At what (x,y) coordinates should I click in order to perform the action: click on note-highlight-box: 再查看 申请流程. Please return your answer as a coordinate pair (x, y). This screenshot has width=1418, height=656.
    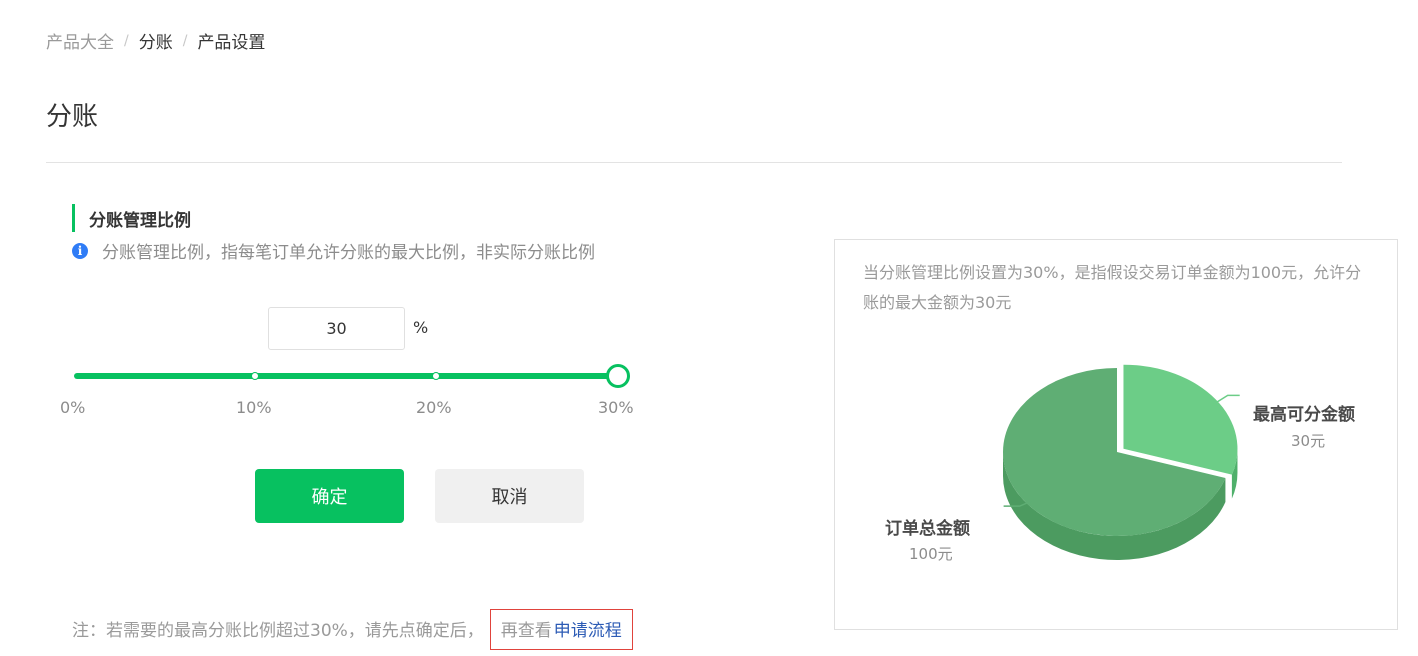
    Looking at the image, I should click on (561, 629).